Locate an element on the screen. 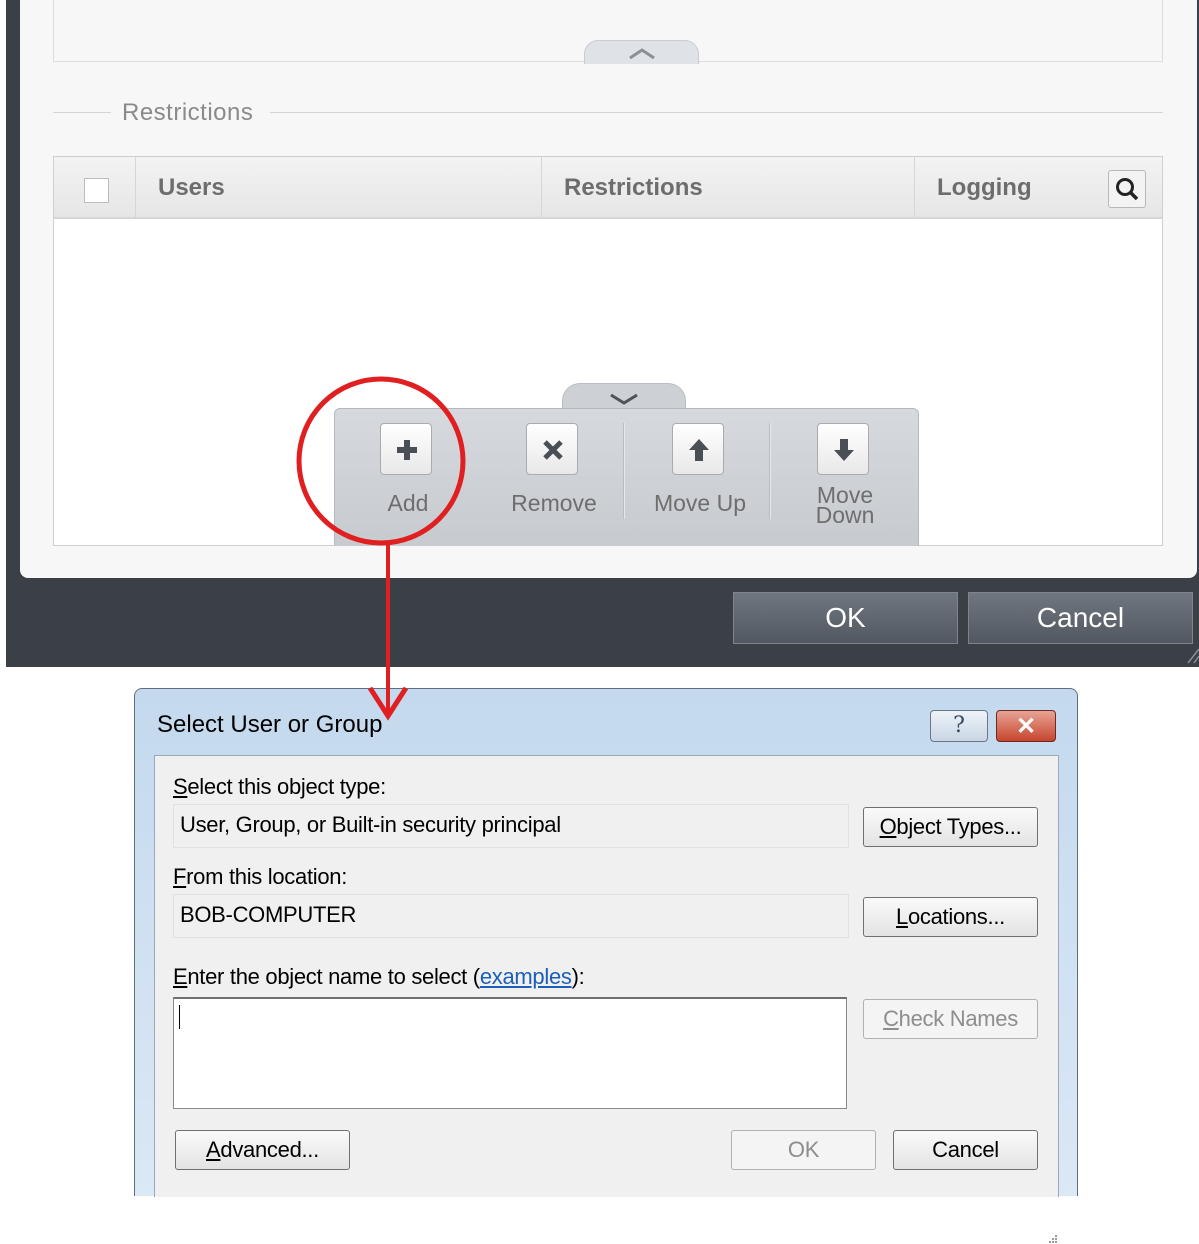 This screenshot has height=1244, width=1199. column-header-restrictions: Restrictions is located at coordinates (728, 187).